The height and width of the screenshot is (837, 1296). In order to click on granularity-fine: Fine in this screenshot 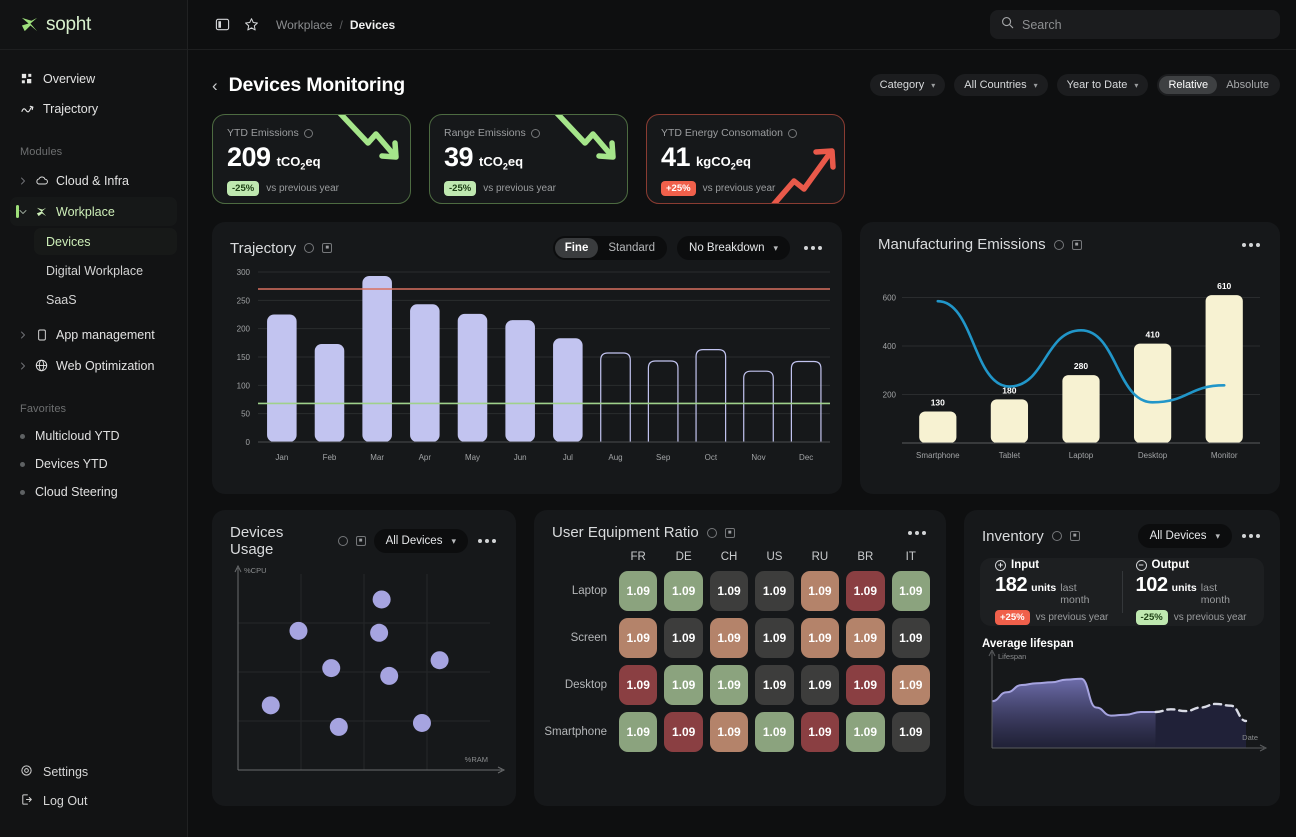, I will do `click(576, 248)`.